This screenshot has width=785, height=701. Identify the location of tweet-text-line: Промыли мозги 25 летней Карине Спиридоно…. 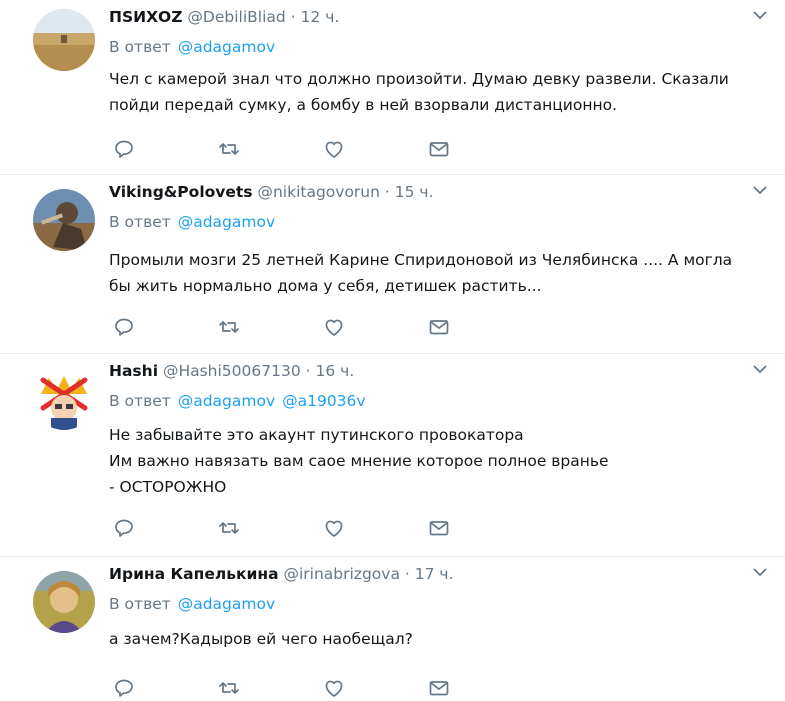
(421, 260).